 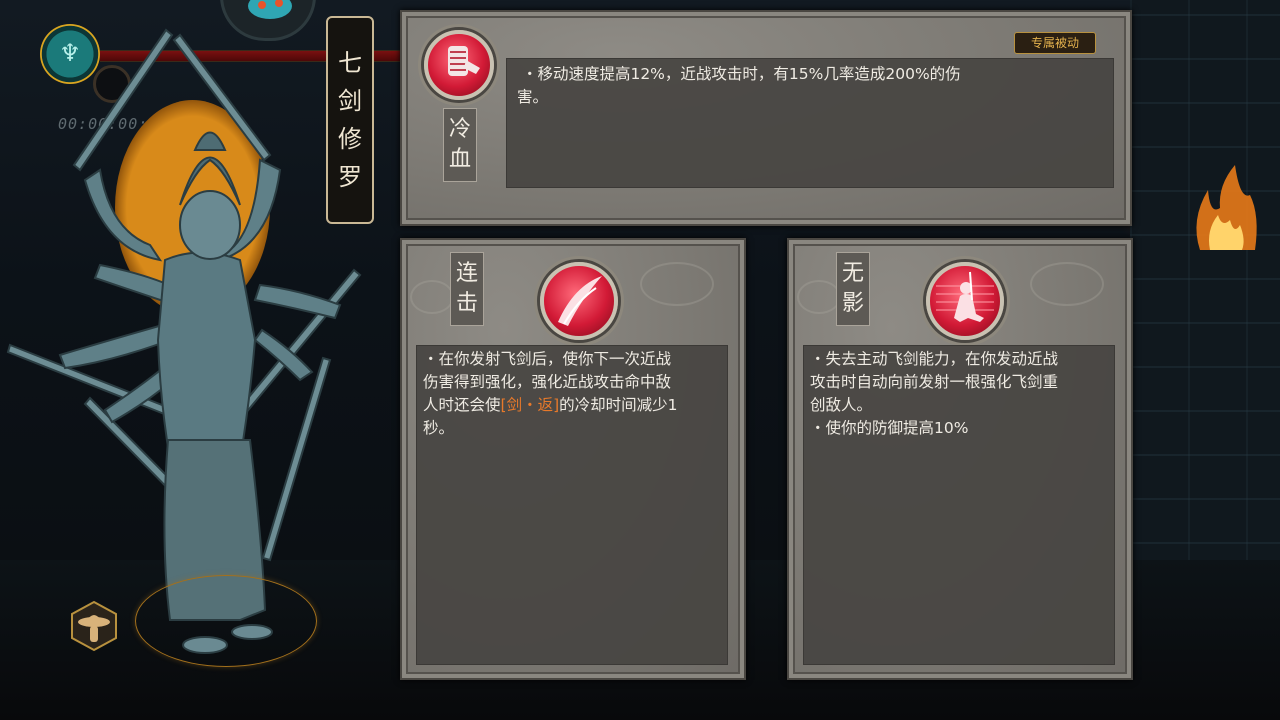 I want to click on combo-skill-name: 连 击, so click(x=467, y=289).